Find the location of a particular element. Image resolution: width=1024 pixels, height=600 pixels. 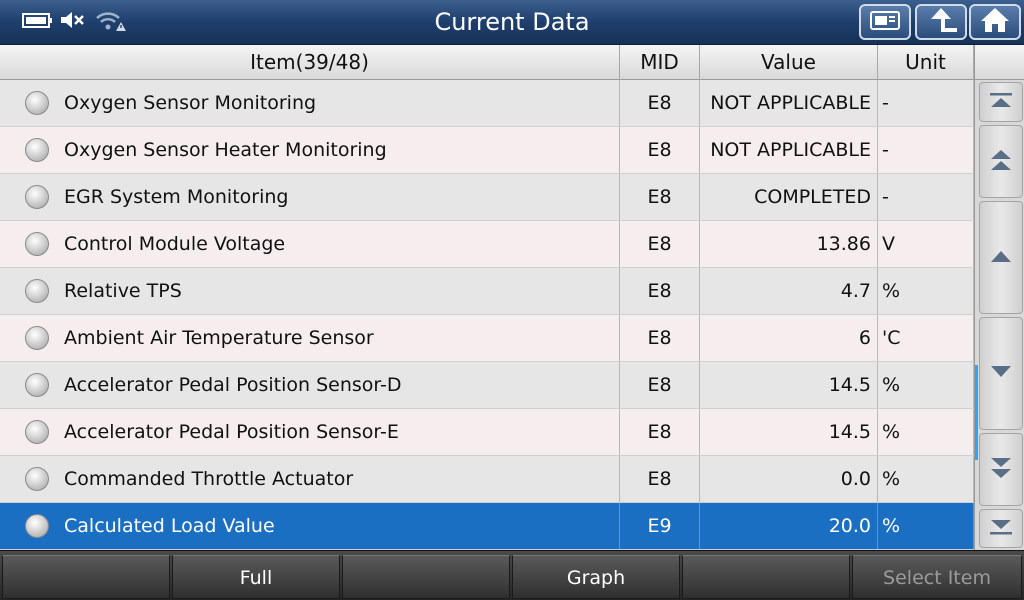

table-row: Relative TPS E8 4.7 % is located at coordinates (487, 291).